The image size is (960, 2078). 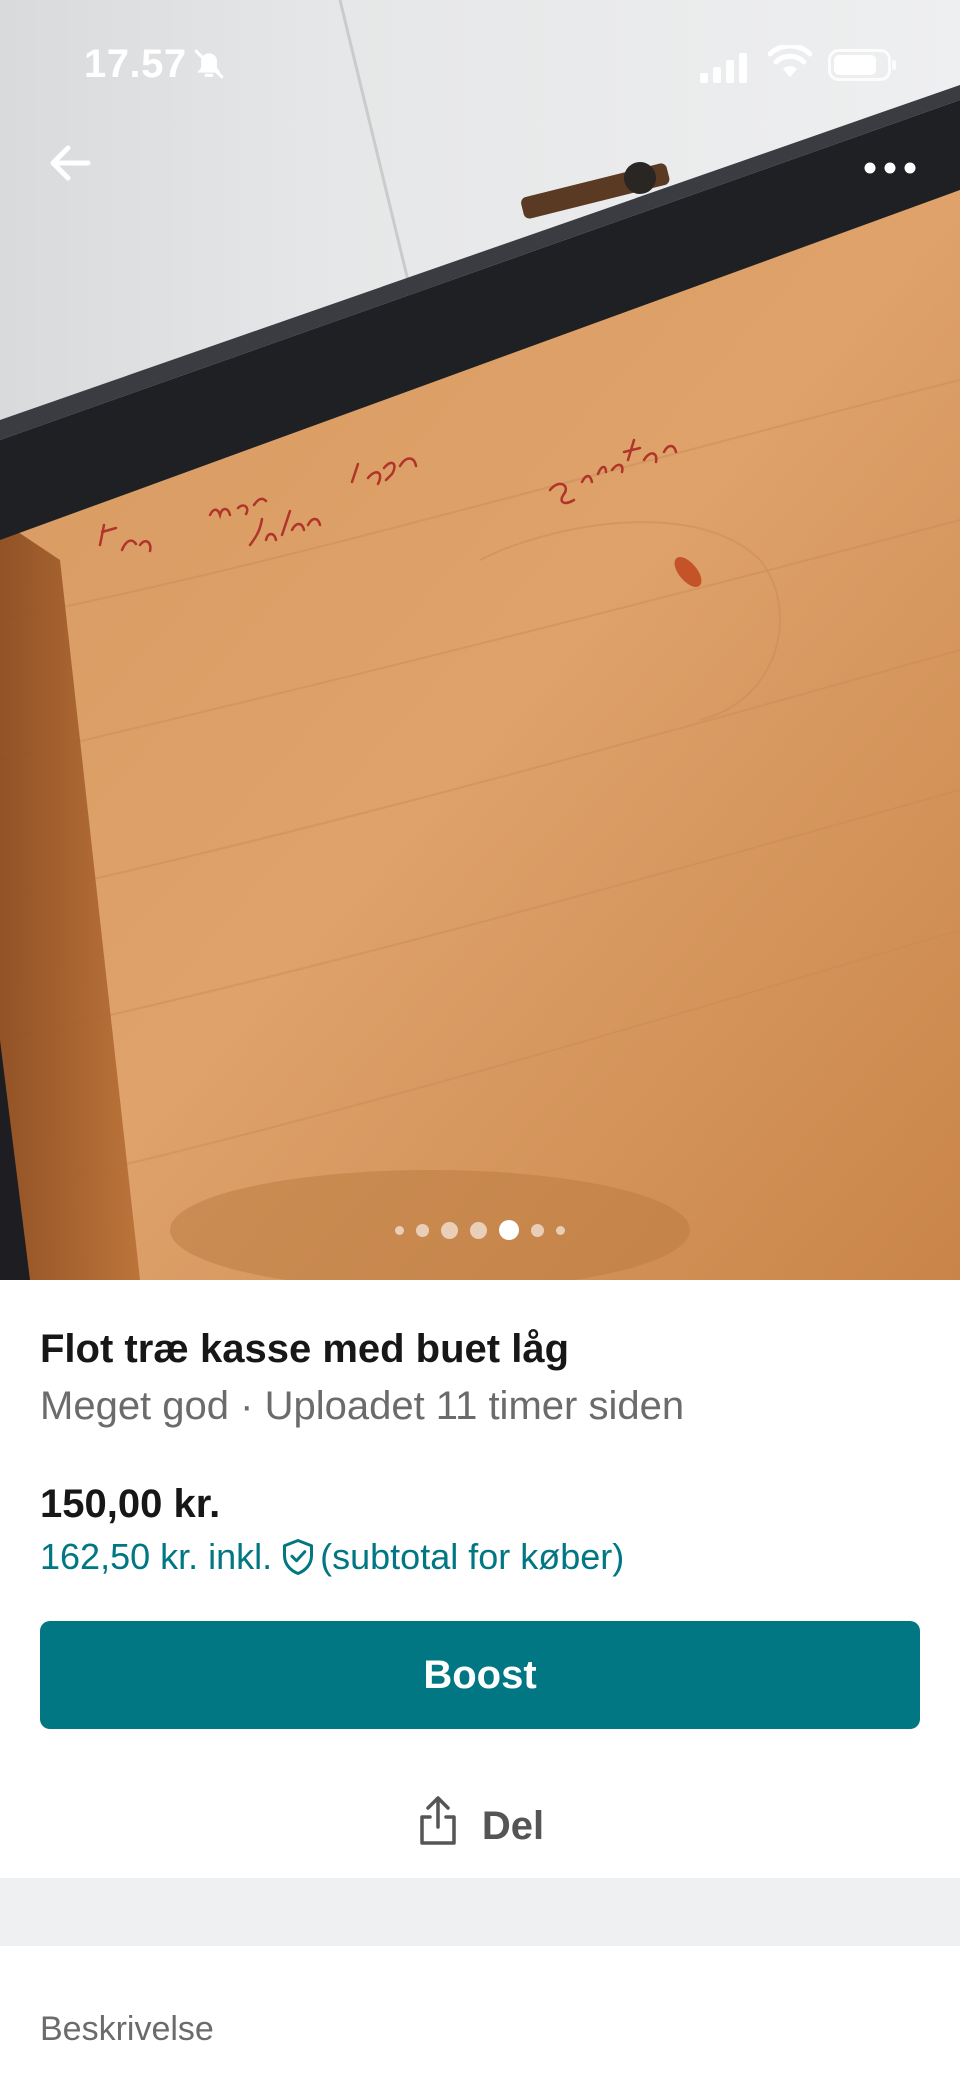 I want to click on more-options-button, so click(x=890, y=170).